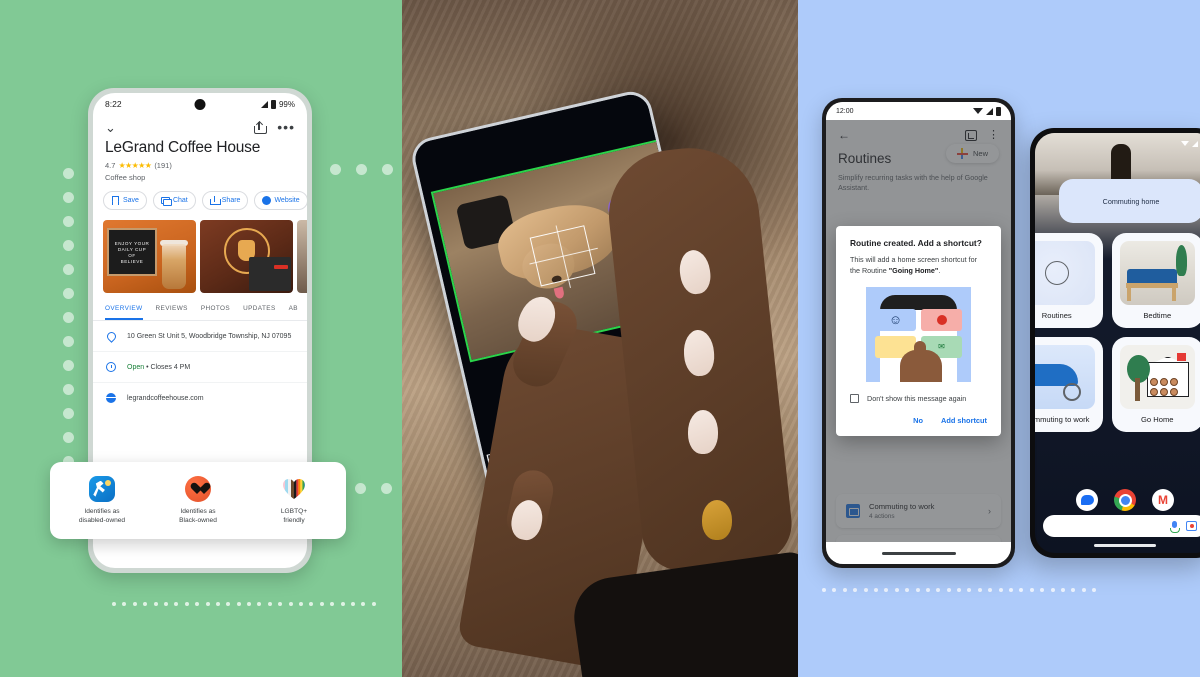 This screenshot has width=1200, height=677. I want to click on website-button: Website, so click(280, 200).